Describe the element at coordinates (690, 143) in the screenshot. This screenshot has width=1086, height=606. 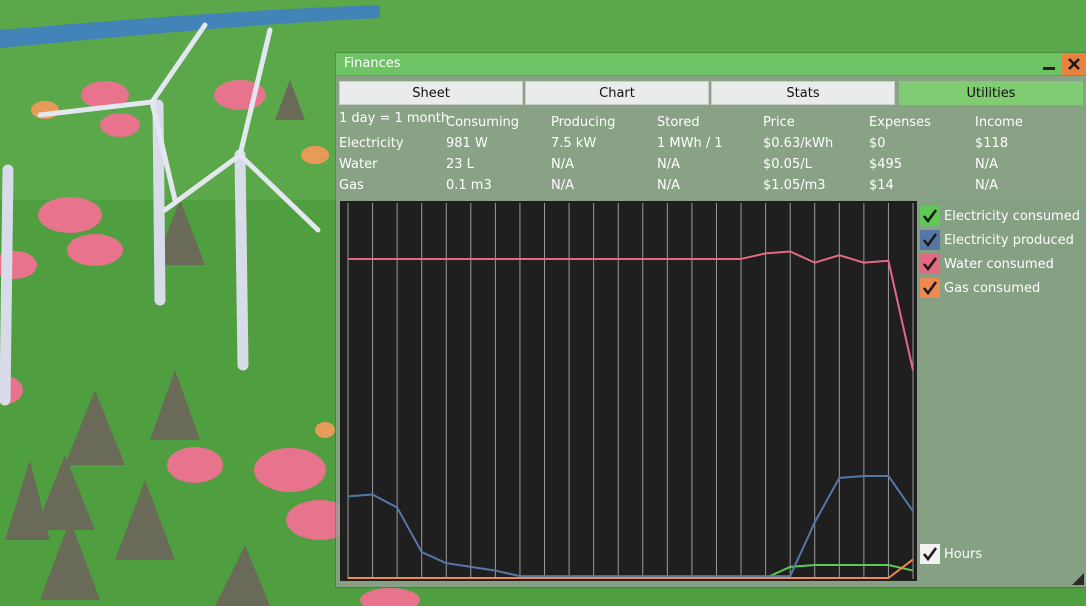
I see `cell-value: 1 MWh / 1` at that location.